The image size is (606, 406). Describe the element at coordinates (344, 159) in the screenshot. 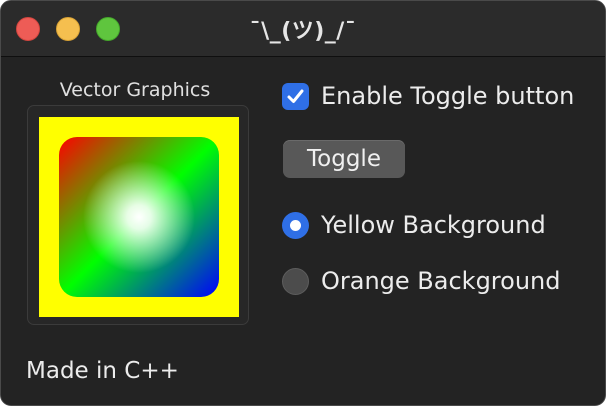

I see `toggle-button: Toggle` at that location.